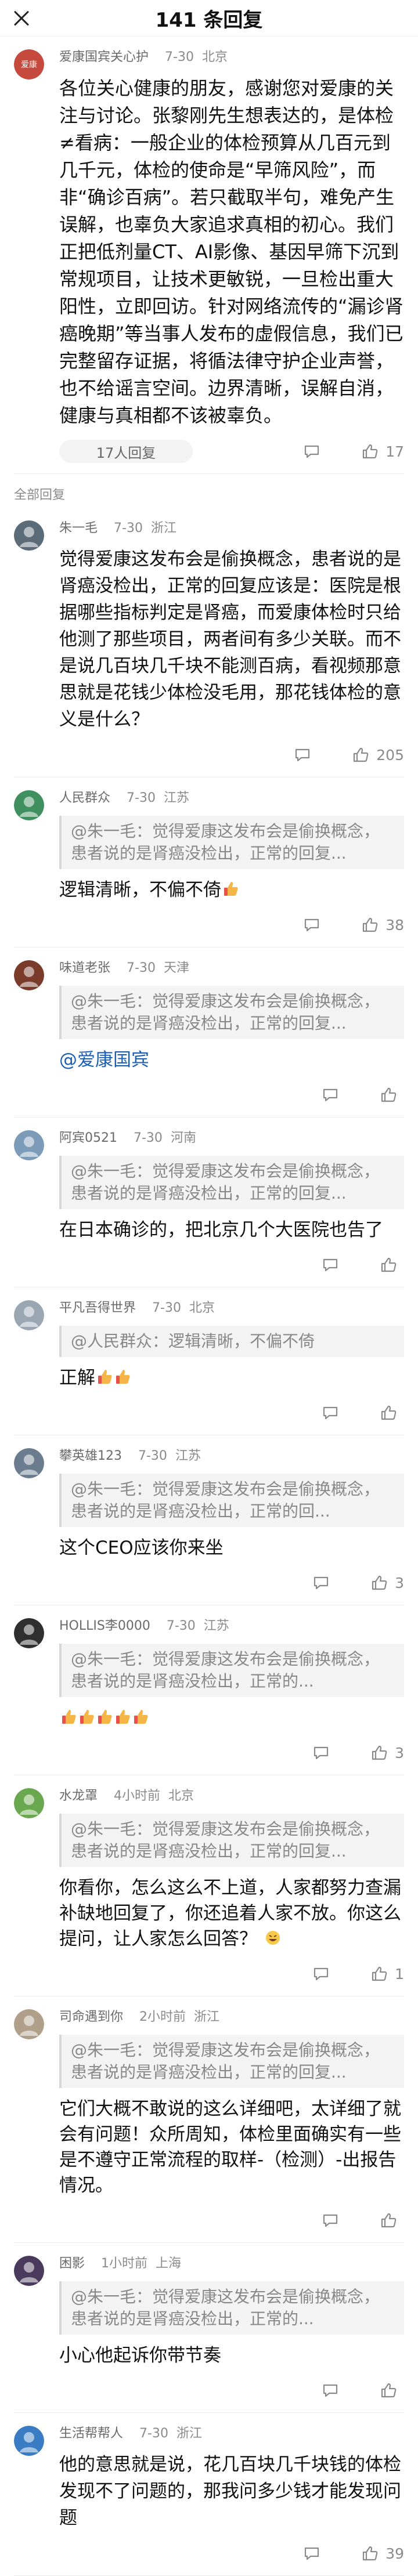 The image size is (418, 2576). I want to click on like-button: 205, so click(378, 755).